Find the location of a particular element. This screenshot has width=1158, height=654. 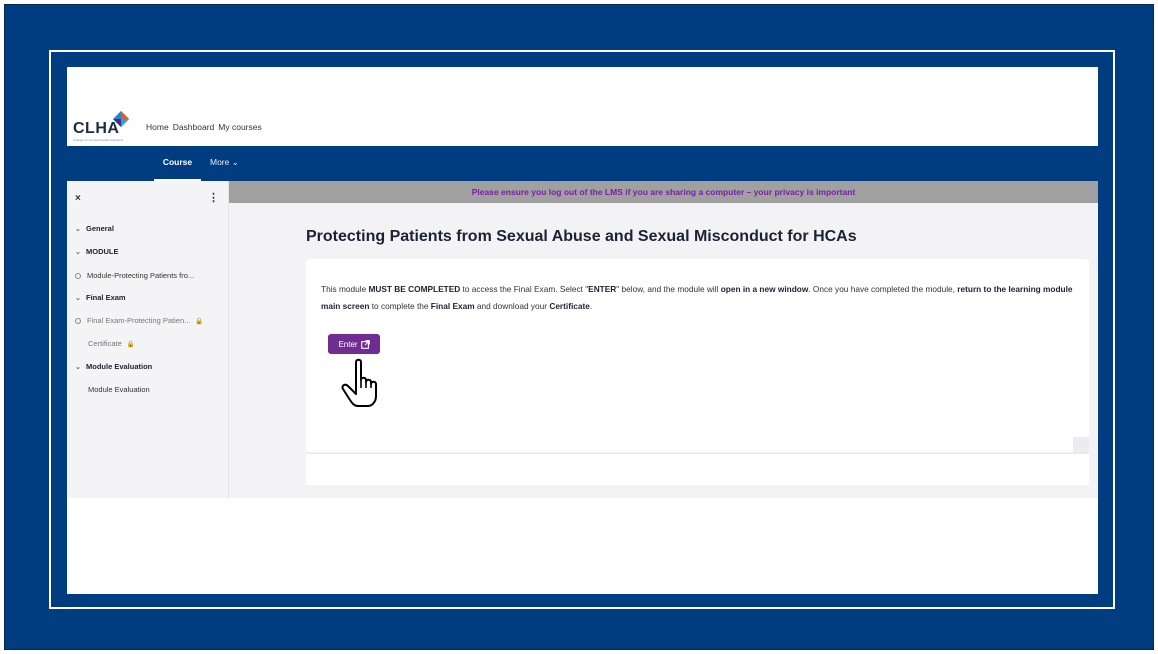

pointer-hand-icon is located at coordinates (359, 382).